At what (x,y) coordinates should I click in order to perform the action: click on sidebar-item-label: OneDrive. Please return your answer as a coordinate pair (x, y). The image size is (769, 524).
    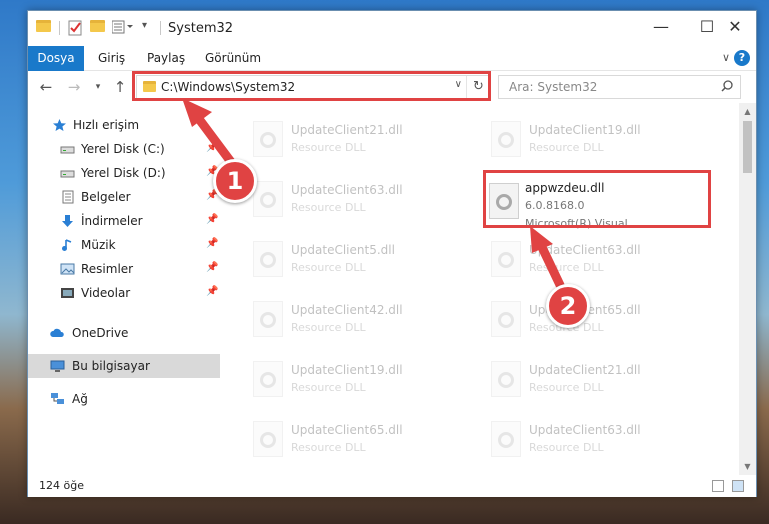
    Looking at the image, I should click on (100, 333).